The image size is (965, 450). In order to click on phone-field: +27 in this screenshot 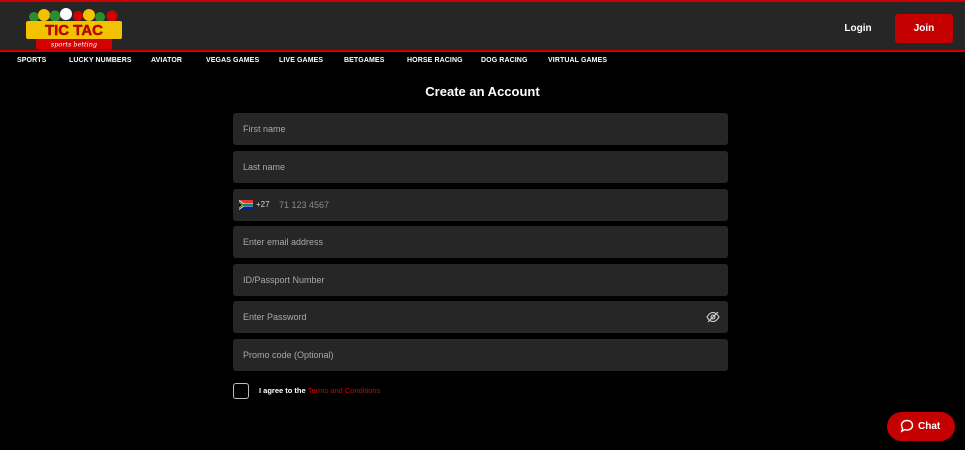, I will do `click(480, 205)`.